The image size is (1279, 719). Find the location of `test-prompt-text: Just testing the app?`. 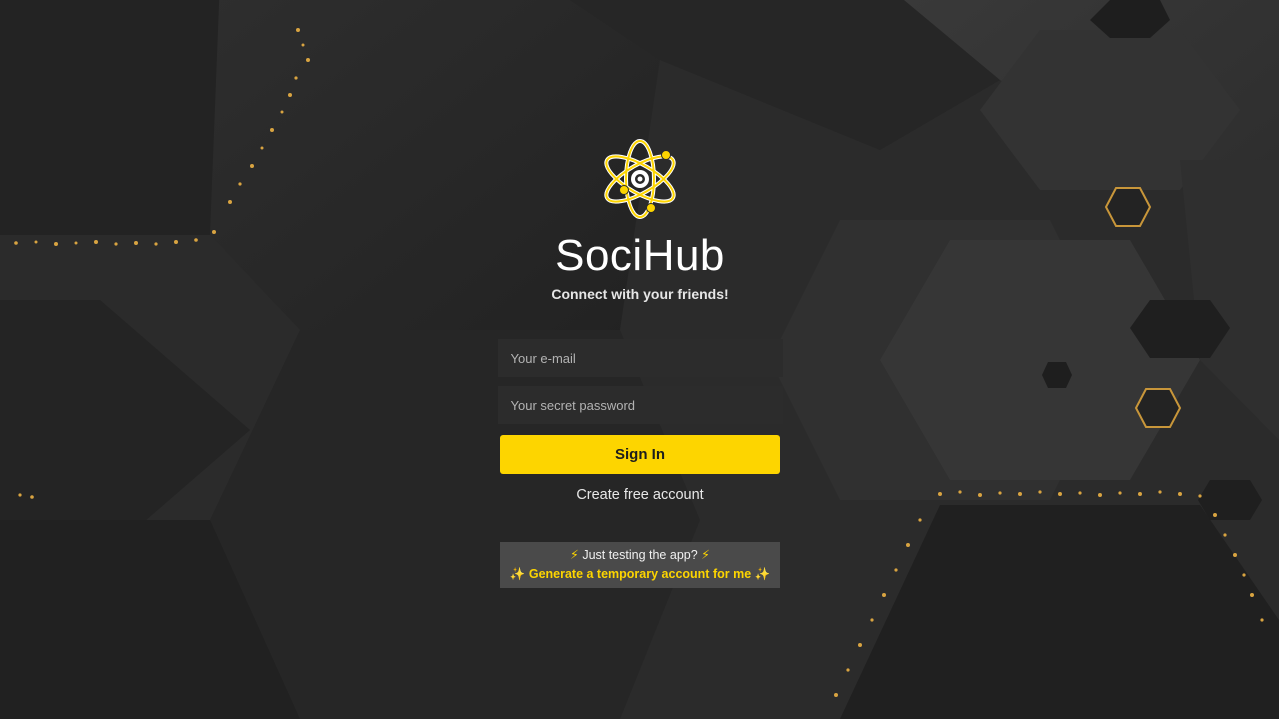

test-prompt-text: Just testing the app? is located at coordinates (640, 555).